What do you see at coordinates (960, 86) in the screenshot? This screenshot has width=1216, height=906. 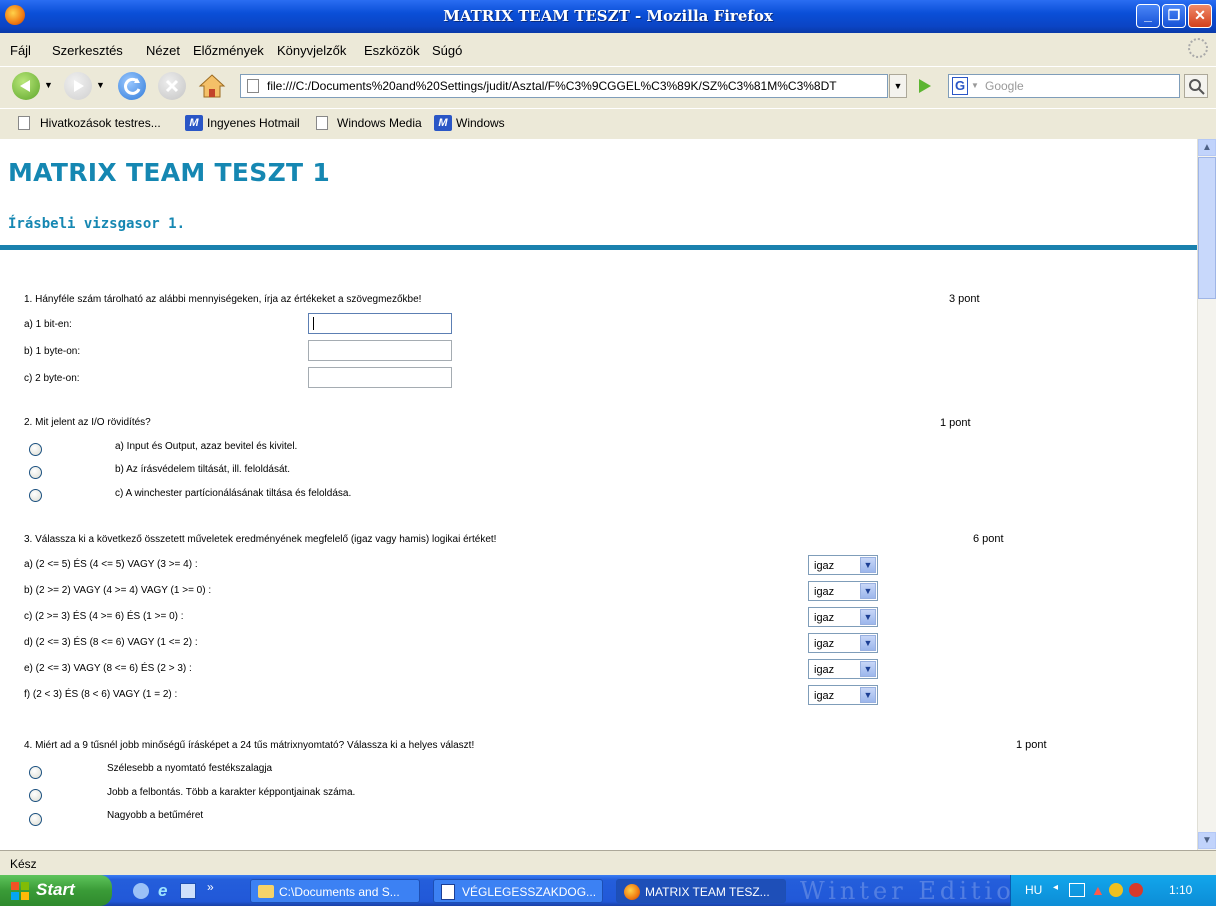 I see `google-engine-icon: G` at bounding box center [960, 86].